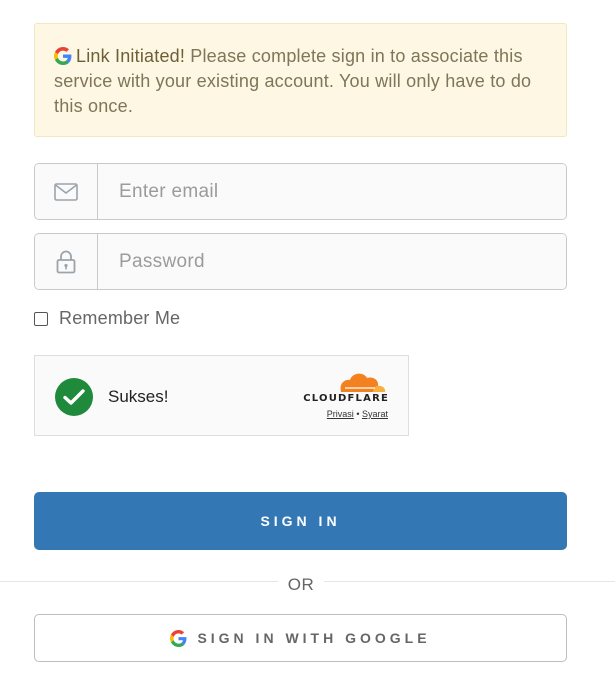  I want to click on cloudflare-cloud-icon, so click(363, 382).